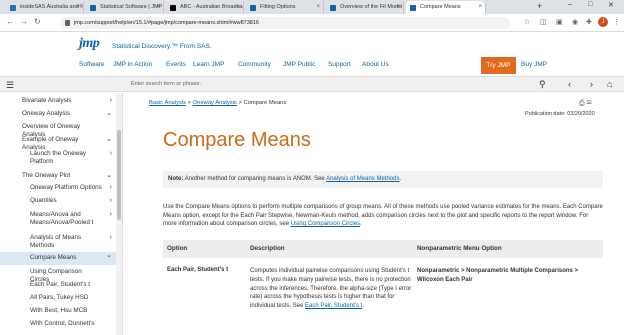  What do you see at coordinates (24, 21) in the screenshot?
I see `forward-icon: →` at bounding box center [24, 21].